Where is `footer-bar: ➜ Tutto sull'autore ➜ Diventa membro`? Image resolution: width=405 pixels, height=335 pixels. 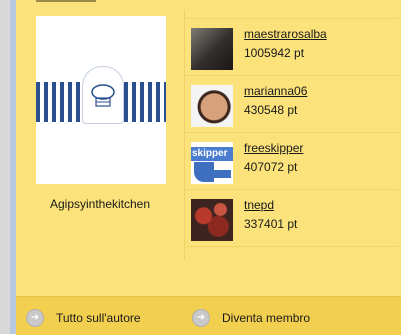 footer-bar: ➜ Tutto sull'autore ➜ Diventa membro is located at coordinates (208, 315).